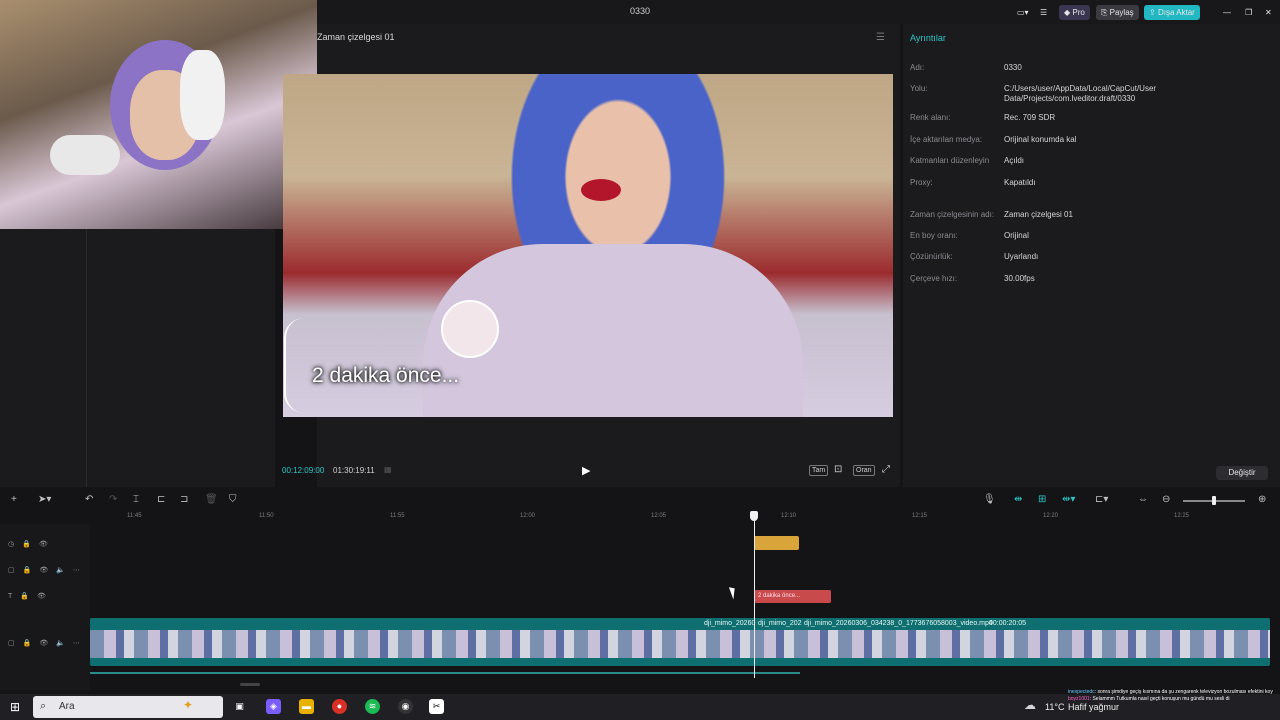  Describe the element at coordinates (45, 607) in the screenshot. I see `track-headers: ◷🔒👁 ▢🔒👁🔈⋯ T🔒👁 ▢🔒👁🔈⋯` at that location.